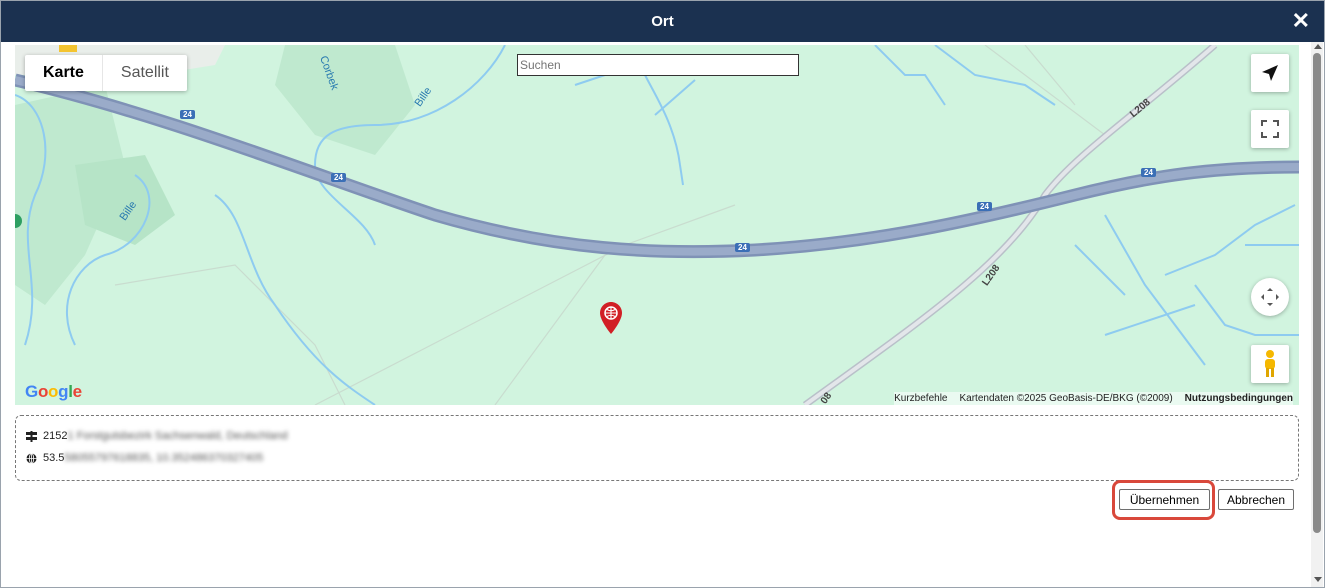  I want to click on cancel-button: Abbrechen, so click(1256, 499).